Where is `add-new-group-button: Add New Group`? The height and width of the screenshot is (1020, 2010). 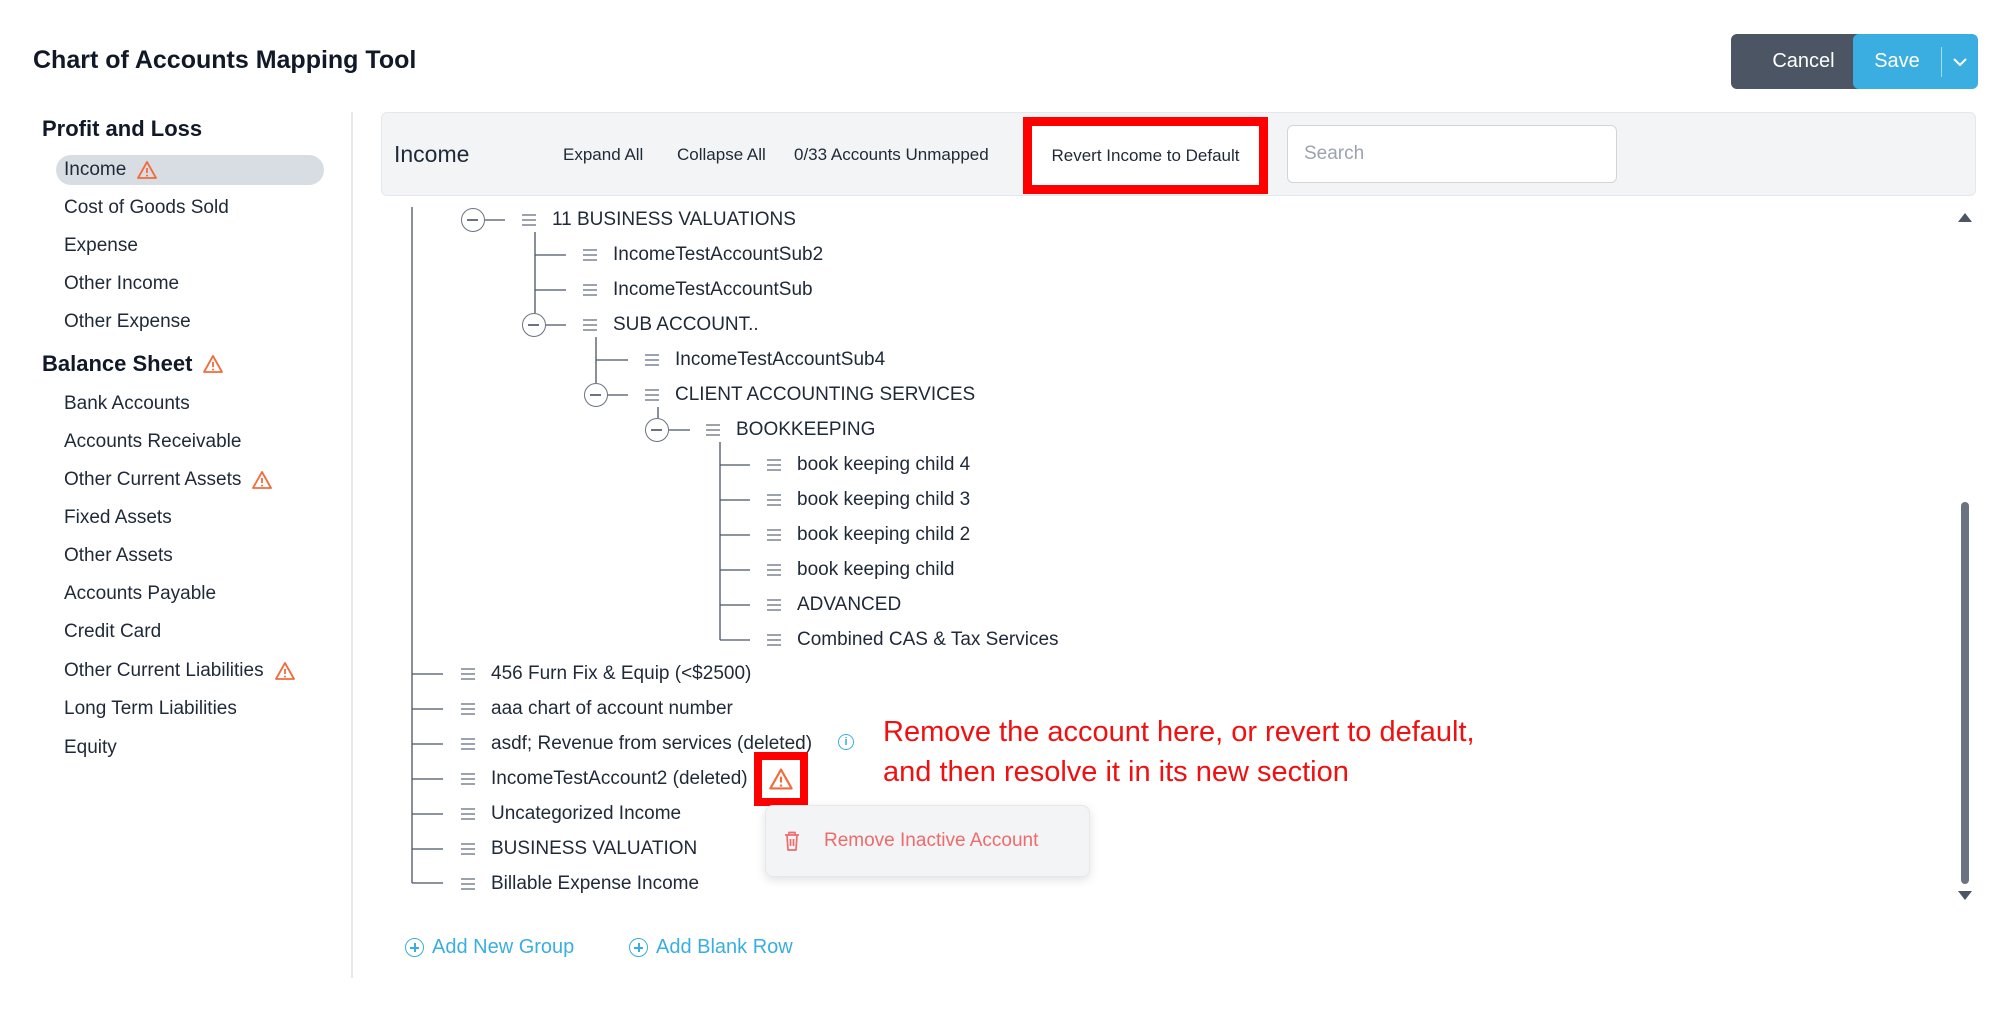
add-new-group-button: Add New Group is located at coordinates (489, 947).